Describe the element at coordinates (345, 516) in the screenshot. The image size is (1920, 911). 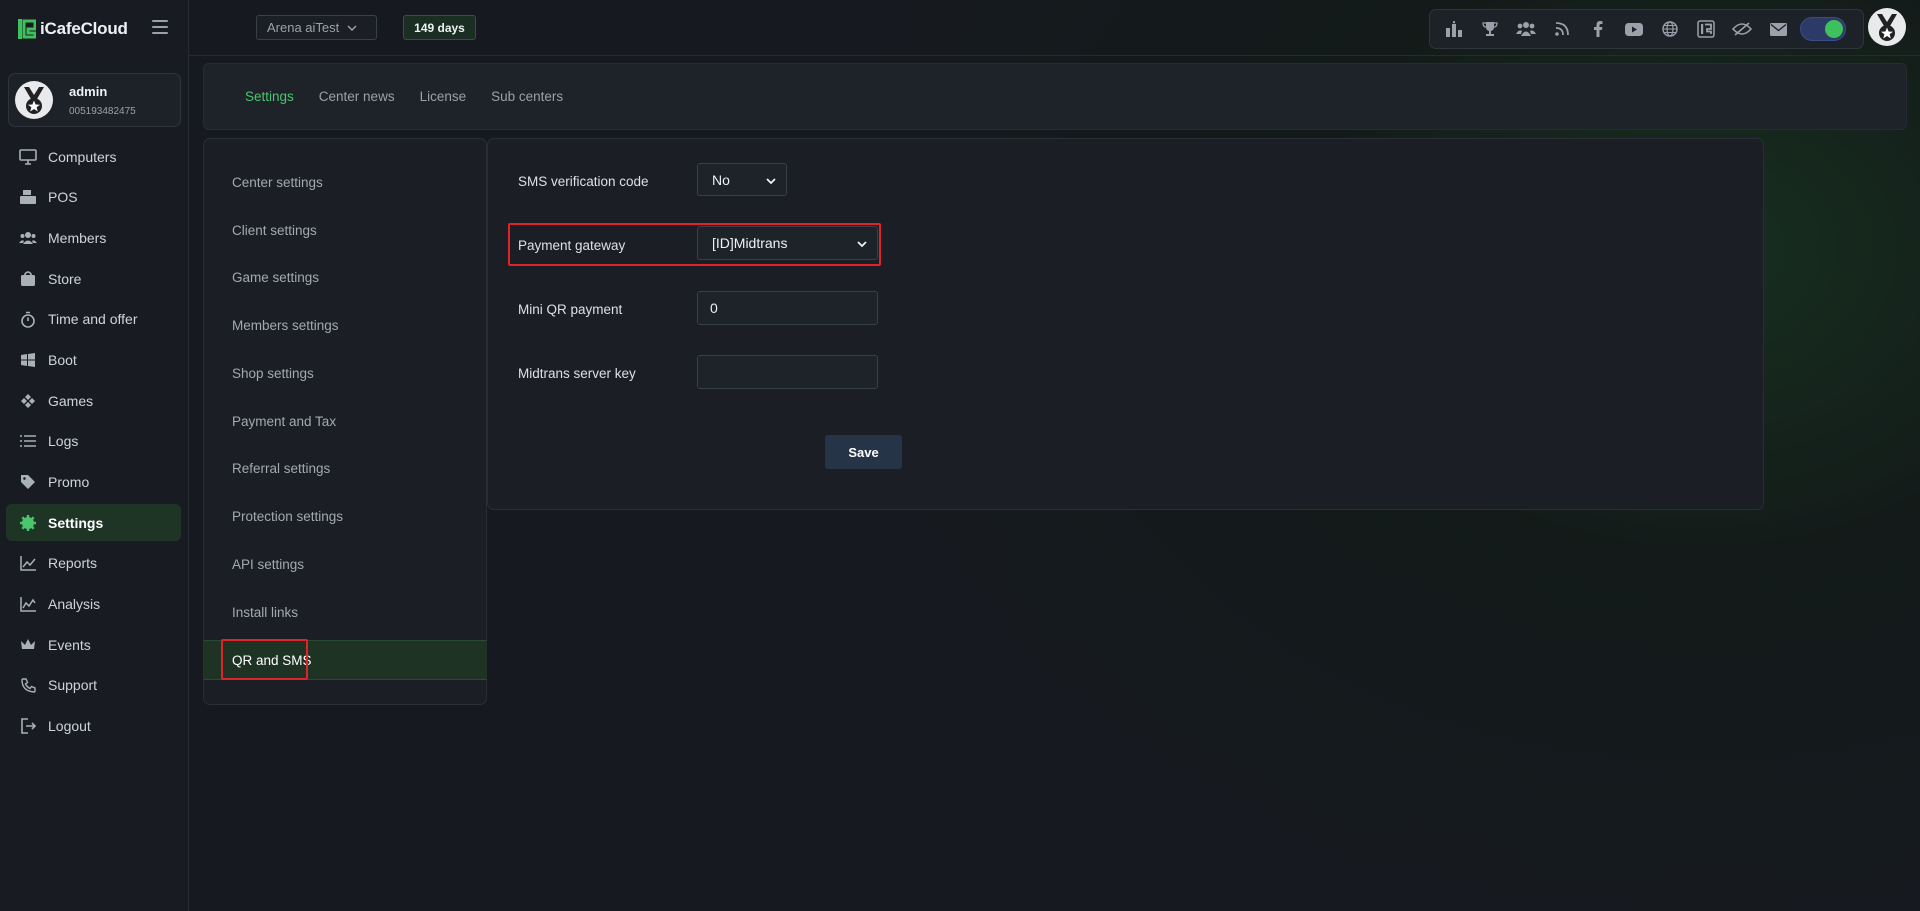
I see `submenu-protection-settings: Protection settings` at that location.